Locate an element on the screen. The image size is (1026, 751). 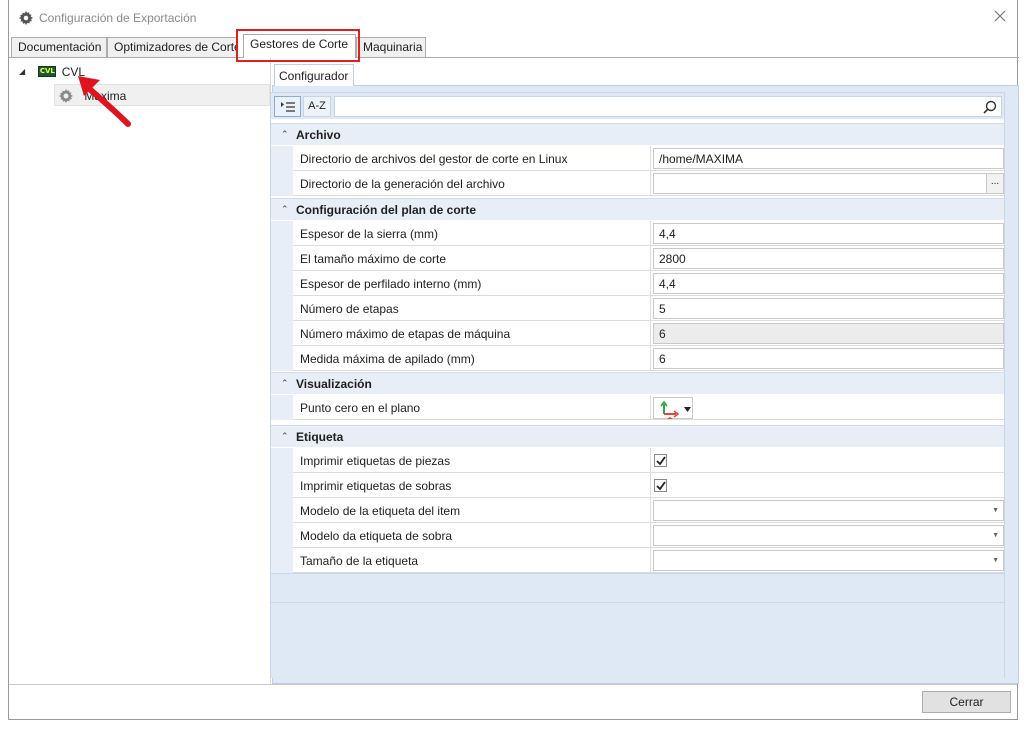
search-icon is located at coordinates (990, 107).